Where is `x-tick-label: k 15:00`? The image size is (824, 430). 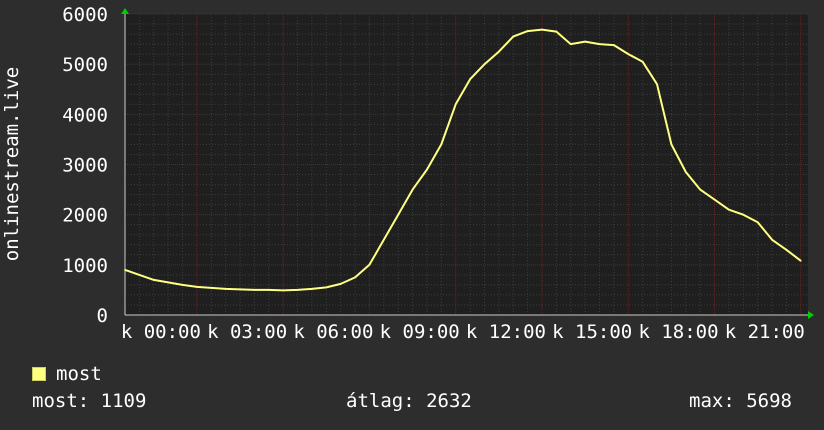
x-tick-label: k 15:00 is located at coordinates (592, 332).